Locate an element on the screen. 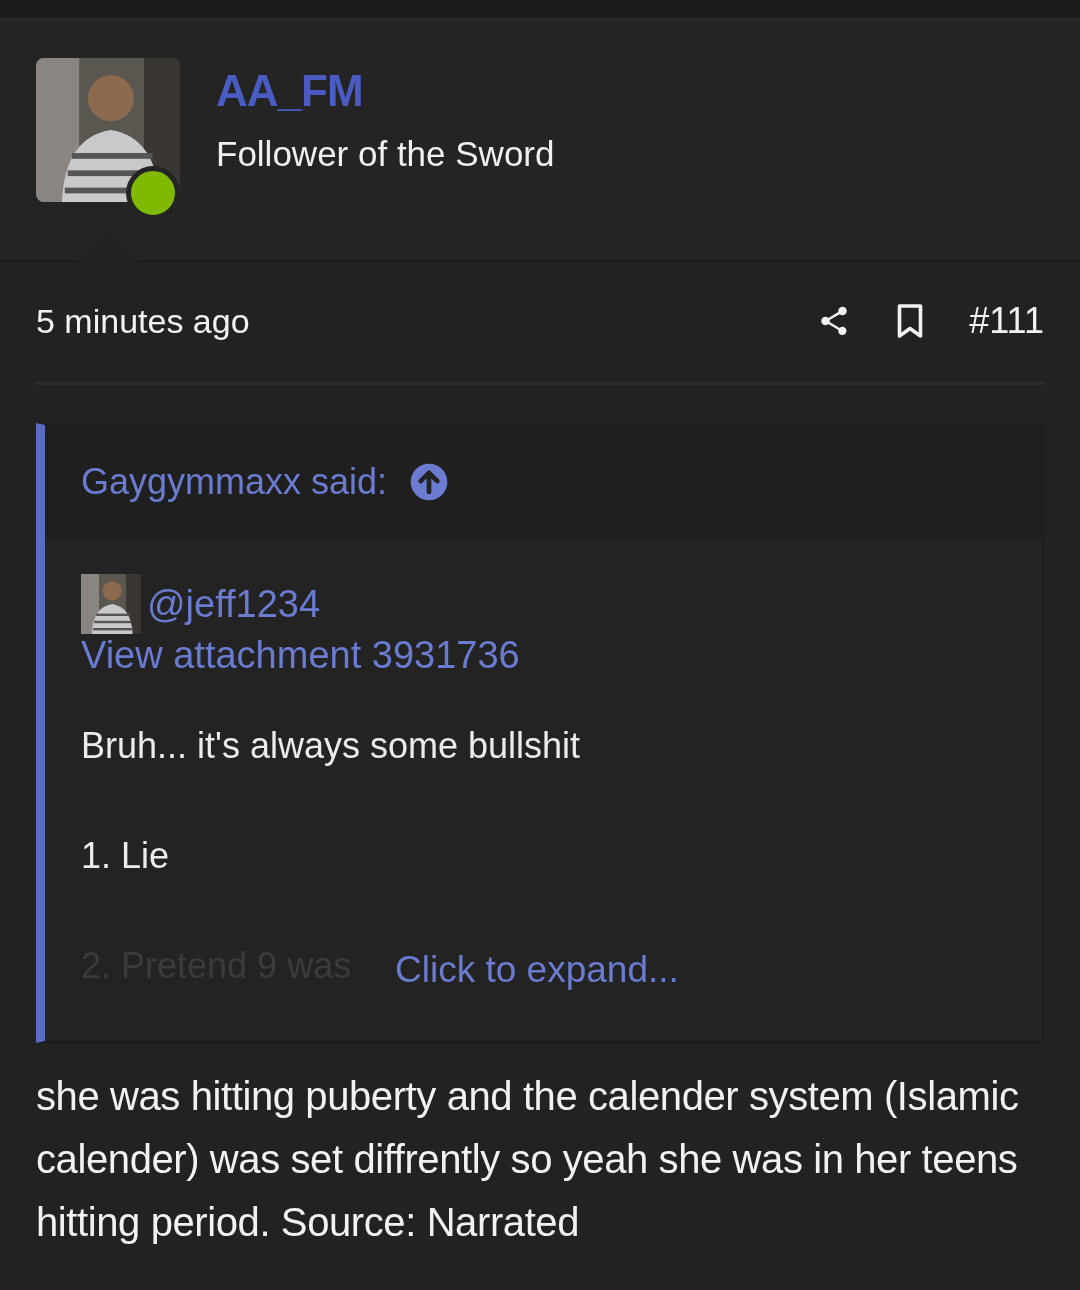 This screenshot has height=1290, width=1080. attachment-link: View attachment 3931736 is located at coordinates (543, 655).